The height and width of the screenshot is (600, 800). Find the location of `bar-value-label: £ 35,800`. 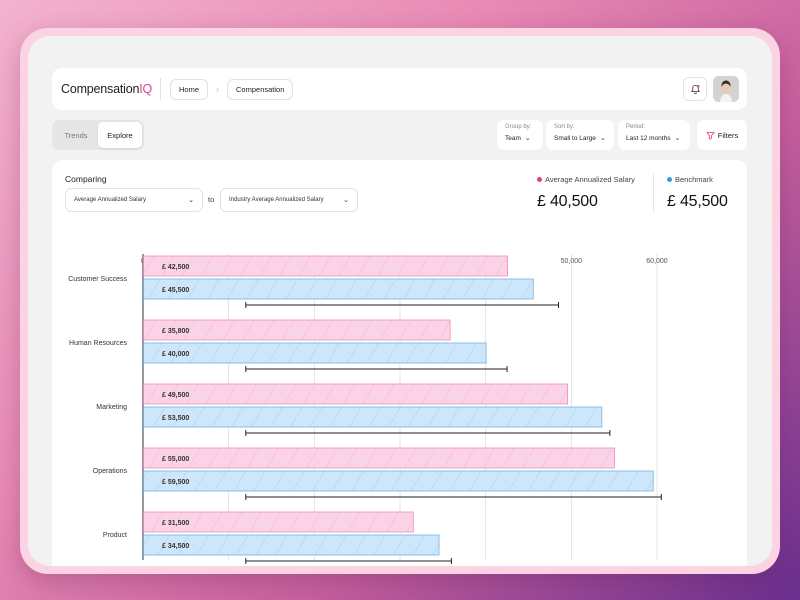

bar-value-label: £ 35,800 is located at coordinates (175, 331).